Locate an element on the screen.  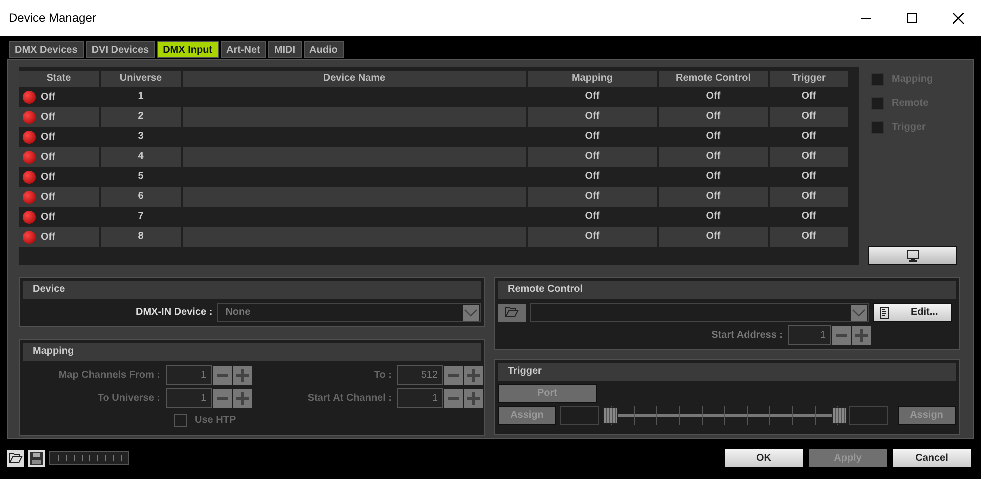
table-cell-text: 1 is located at coordinates (141, 97).